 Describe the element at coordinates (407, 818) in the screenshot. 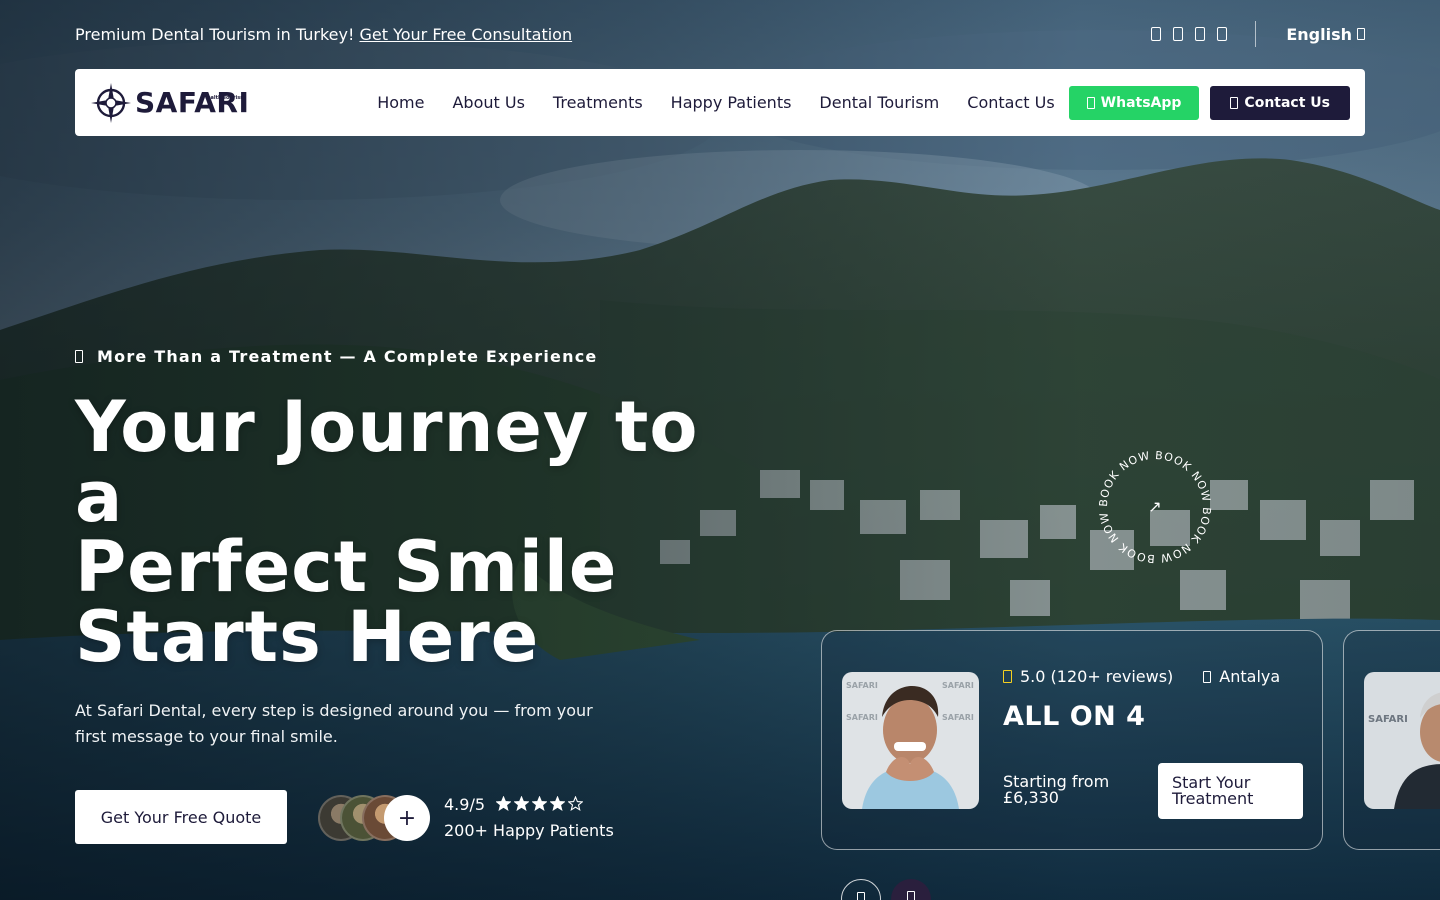

I see `plus-icon: +` at that location.